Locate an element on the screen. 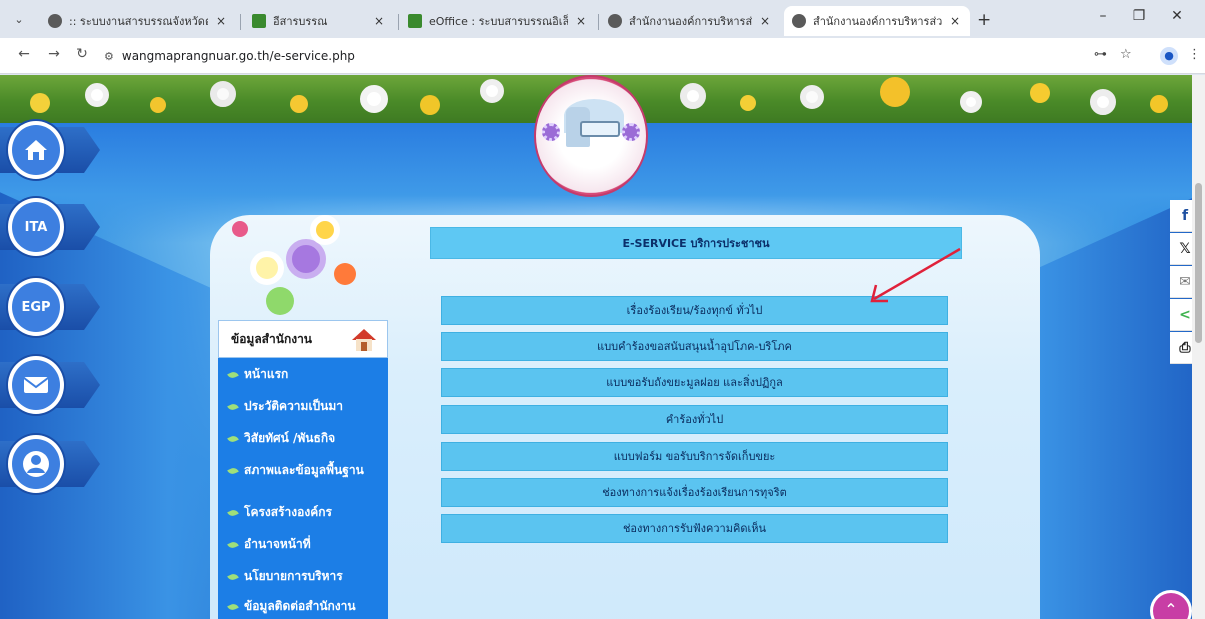 This screenshot has height=619, width=1205. password-key-icon: ⊶ is located at coordinates (1100, 54).